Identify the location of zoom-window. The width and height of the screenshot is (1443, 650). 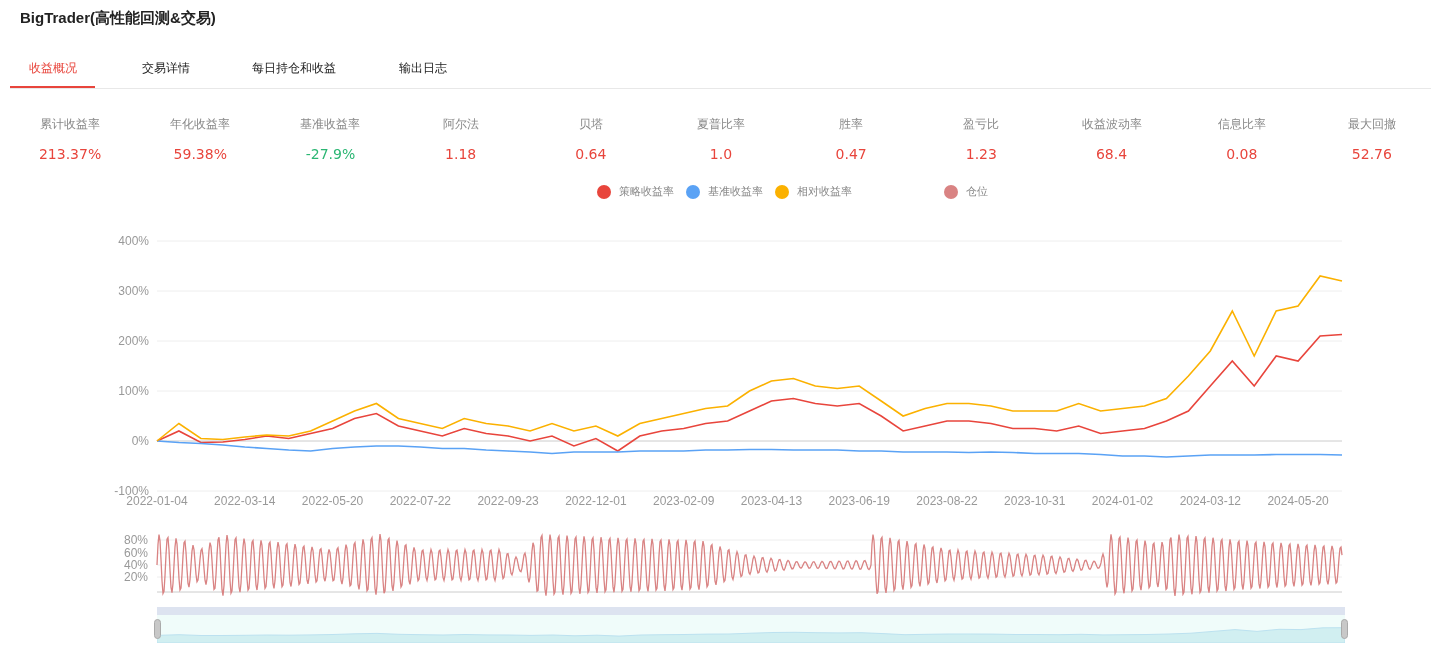
(751, 625).